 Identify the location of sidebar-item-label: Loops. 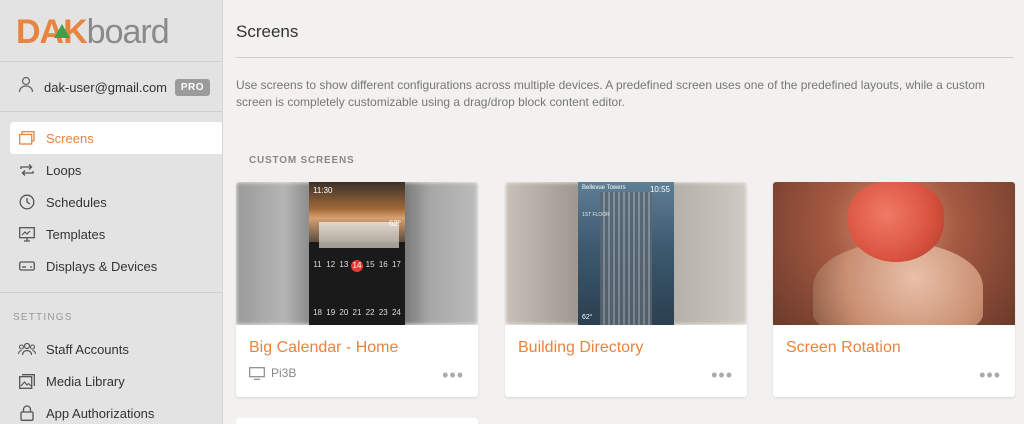
(64, 170).